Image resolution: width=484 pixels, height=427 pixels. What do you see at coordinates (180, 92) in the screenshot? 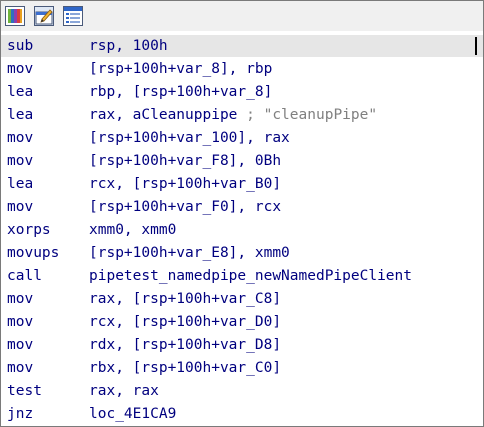
I see `instruction-operands: rbp, [rsp+100h+var_8]` at bounding box center [180, 92].